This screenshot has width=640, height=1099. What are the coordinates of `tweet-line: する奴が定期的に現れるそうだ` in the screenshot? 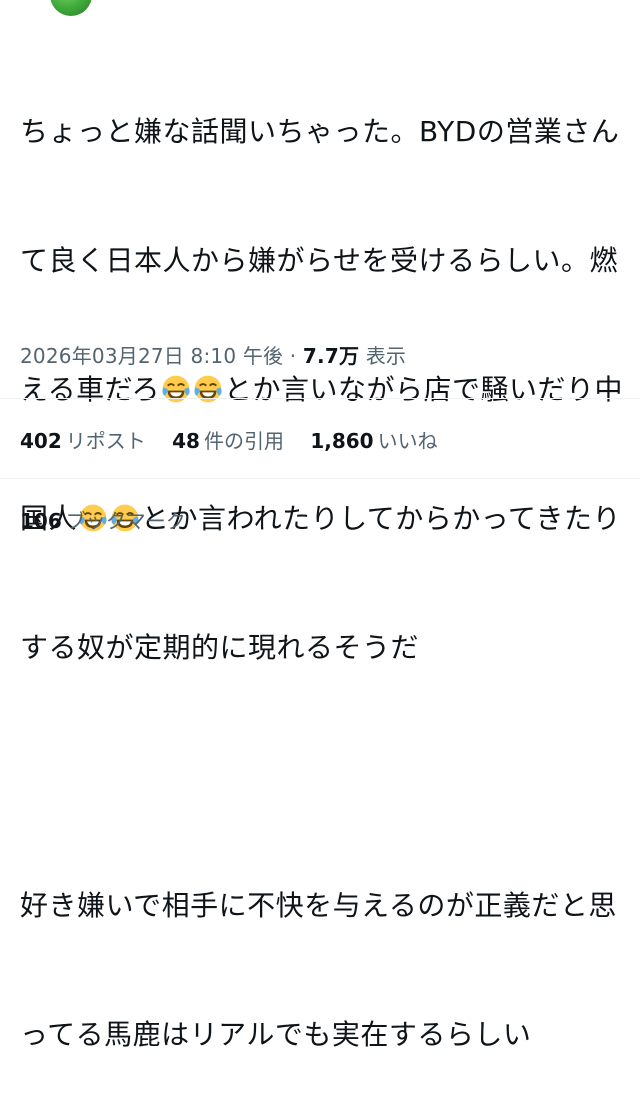 It's located at (220, 647).